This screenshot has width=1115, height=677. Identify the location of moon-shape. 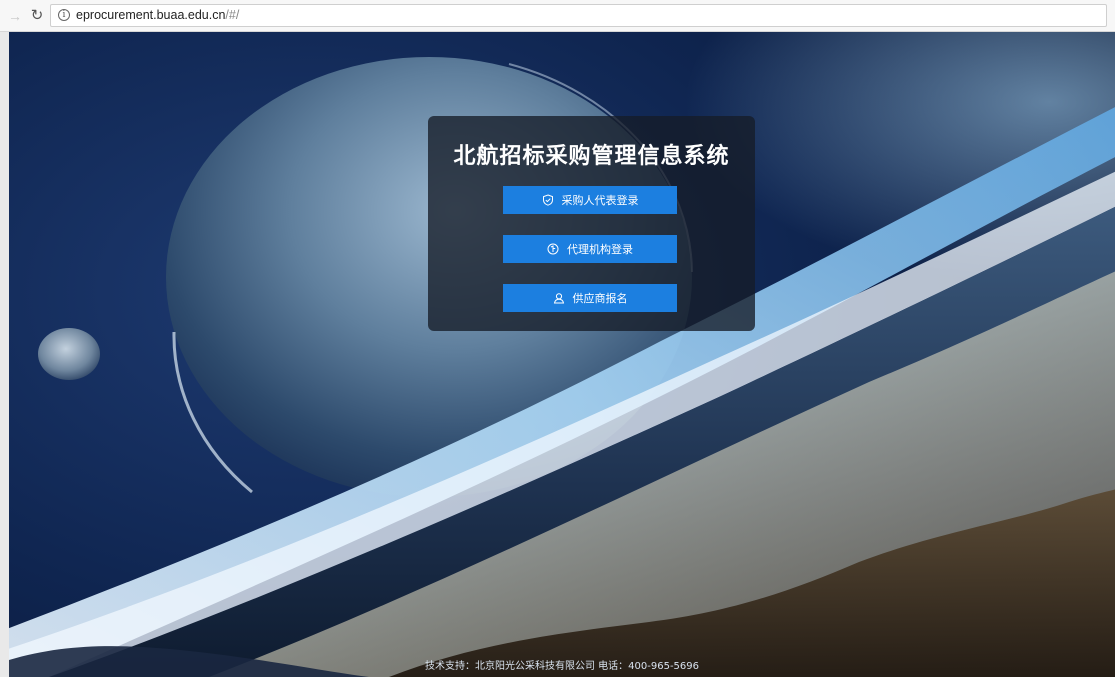
(69, 354).